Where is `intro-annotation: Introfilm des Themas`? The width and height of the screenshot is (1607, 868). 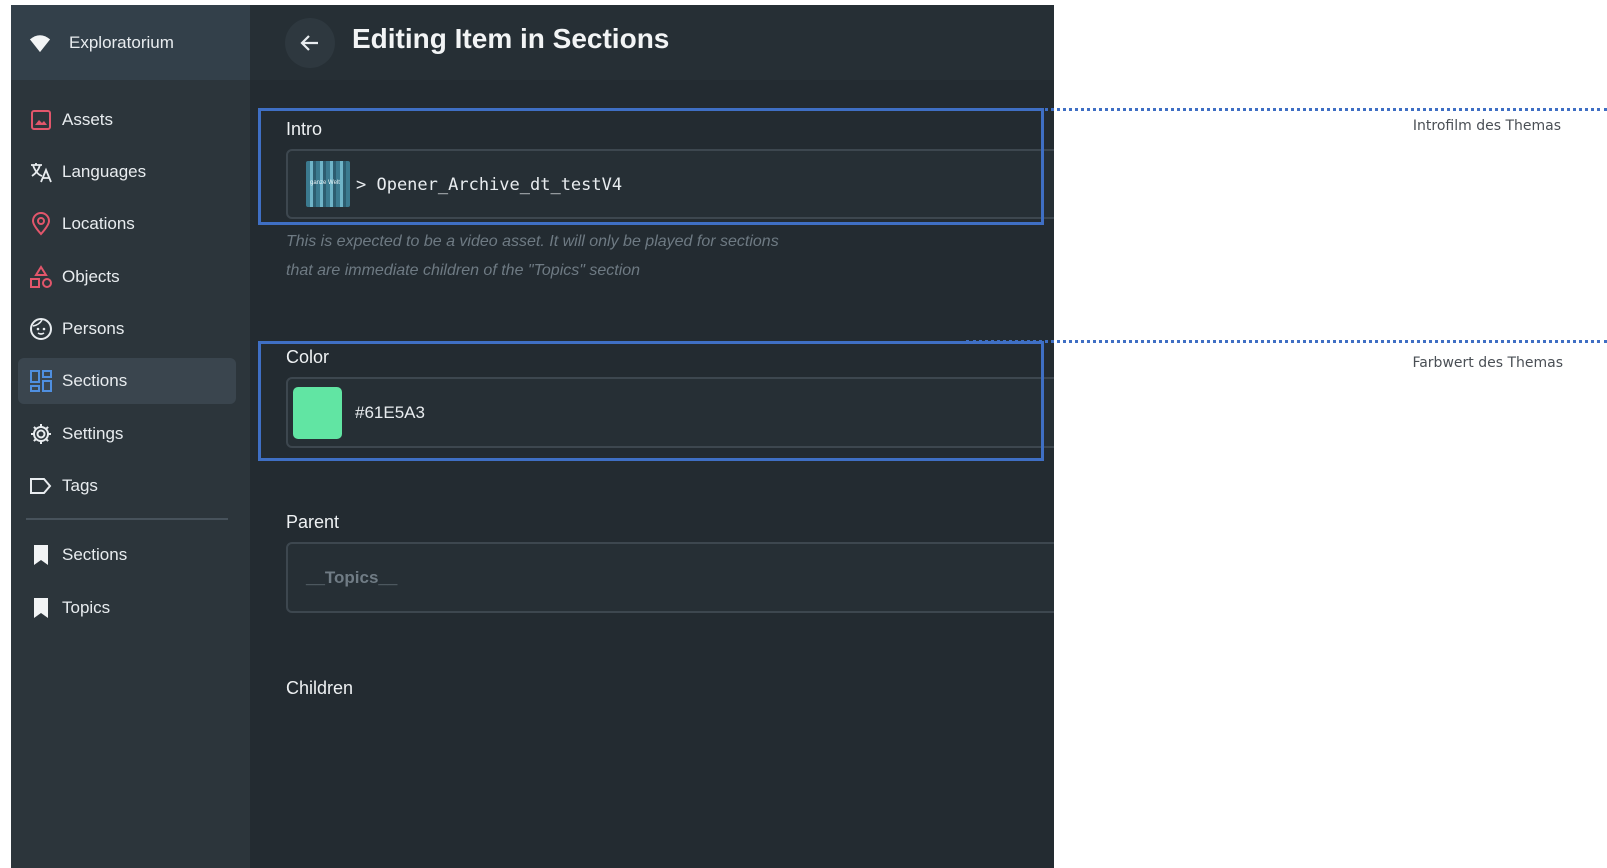 intro-annotation: Introfilm des Themas is located at coordinates (1486, 126).